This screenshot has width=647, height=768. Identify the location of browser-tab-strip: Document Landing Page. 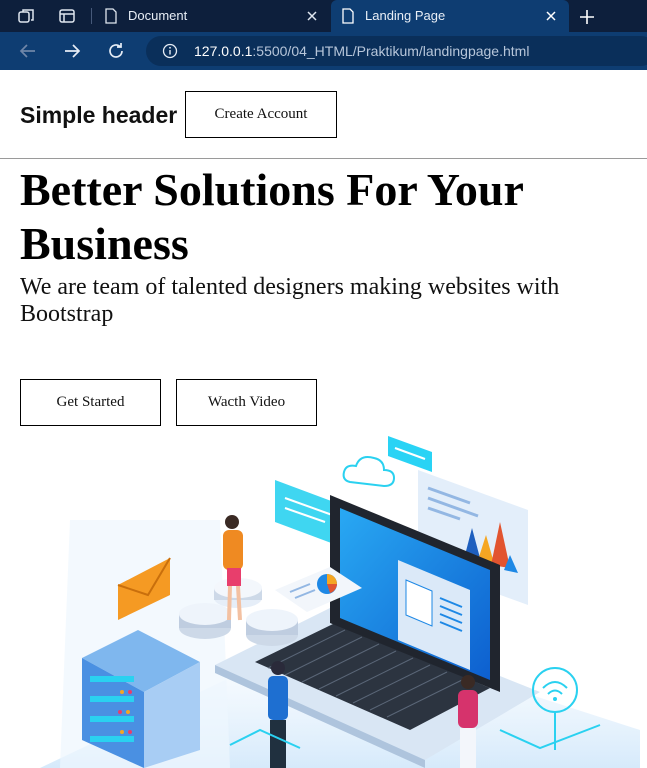
(323, 16).